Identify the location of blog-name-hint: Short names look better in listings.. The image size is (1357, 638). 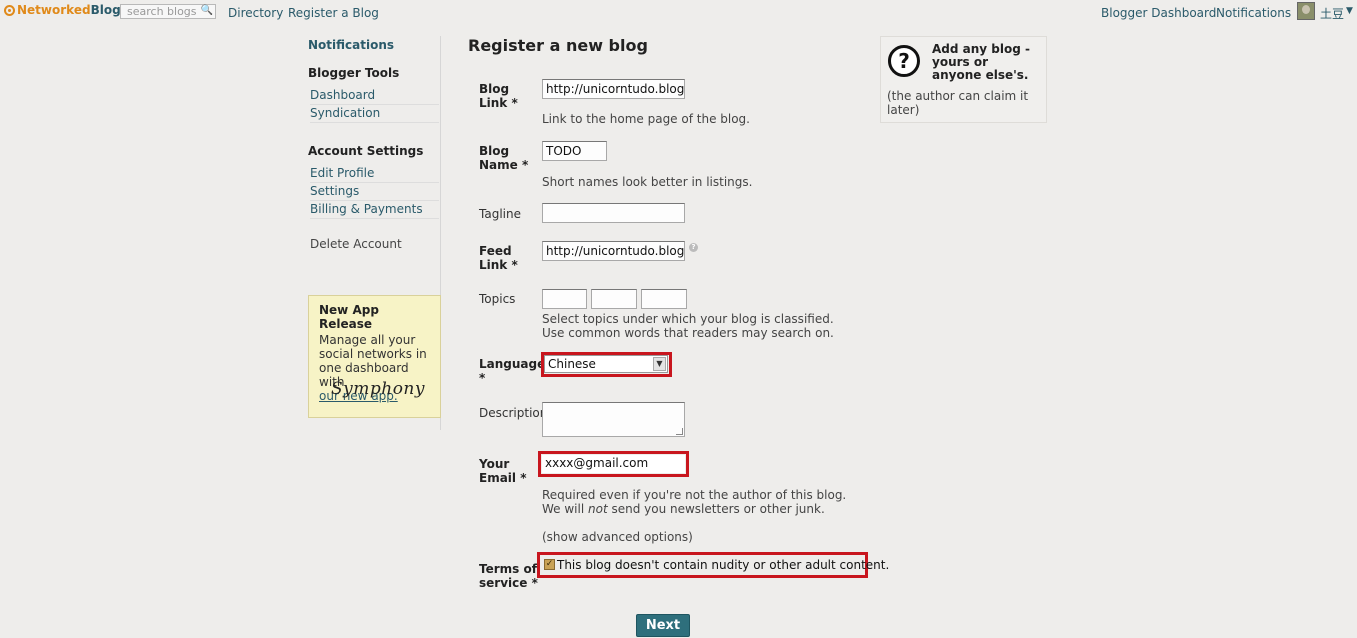
(647, 182).